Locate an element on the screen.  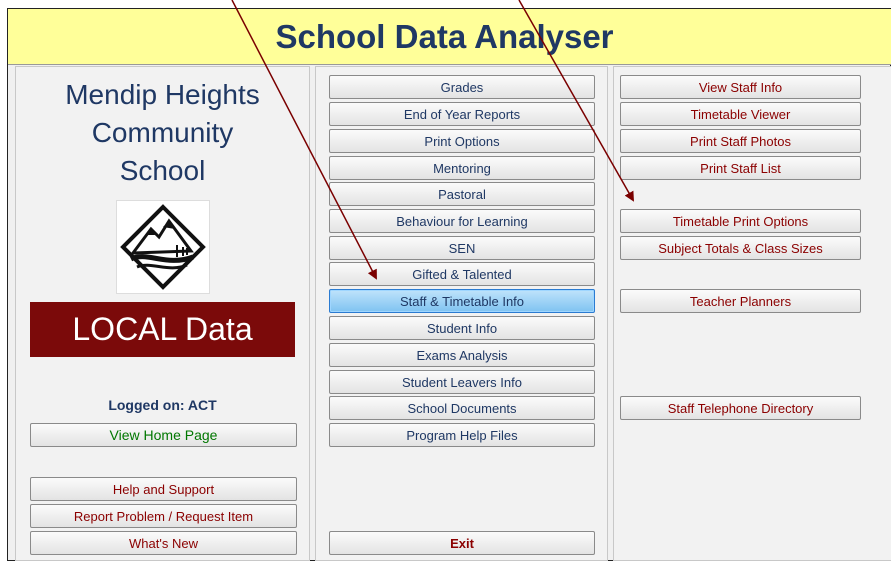
teacher-planners-button: Teacher Planners is located at coordinates (740, 301).